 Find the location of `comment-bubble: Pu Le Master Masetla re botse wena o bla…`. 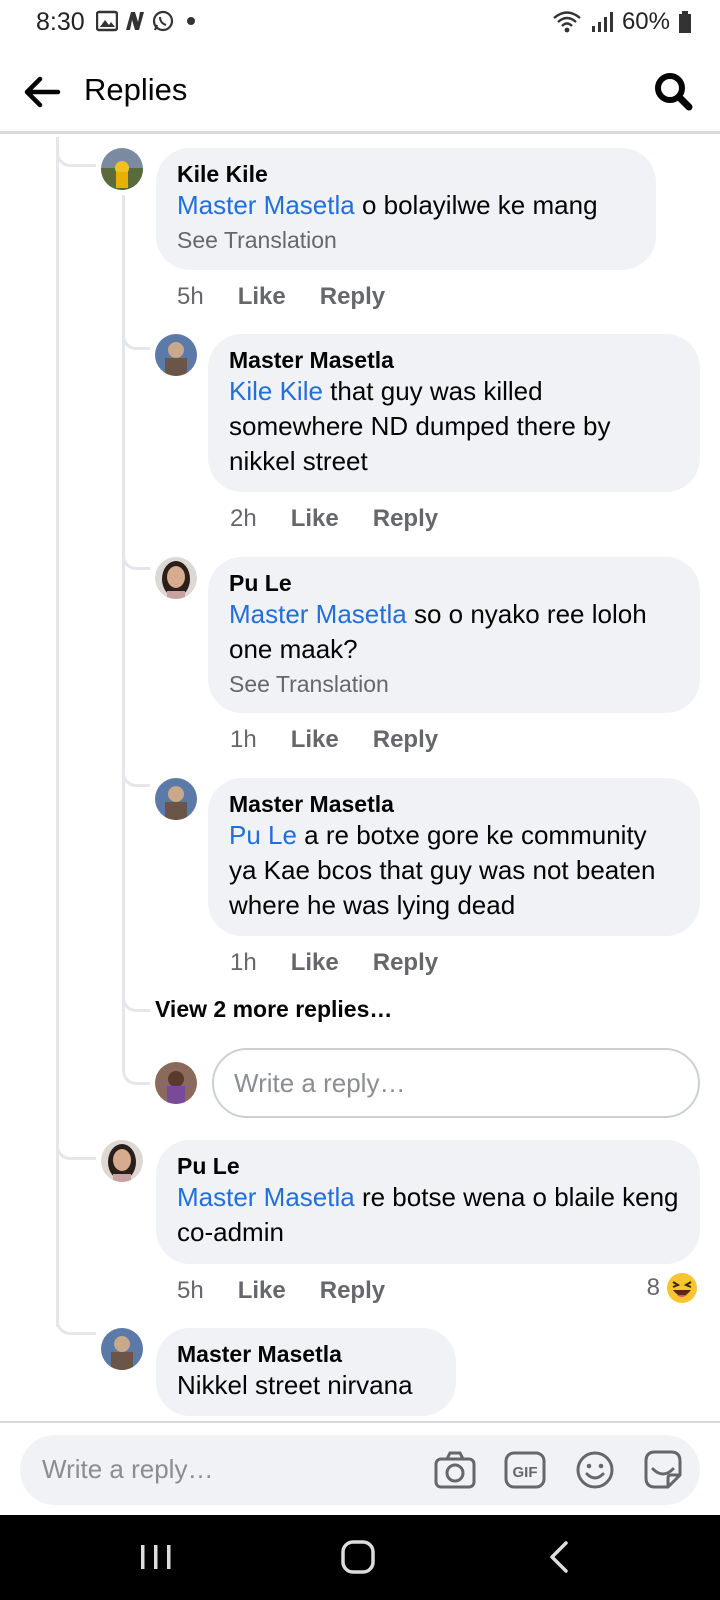

comment-bubble: Pu Le Master Masetla re botse wena o bla… is located at coordinates (428, 1202).